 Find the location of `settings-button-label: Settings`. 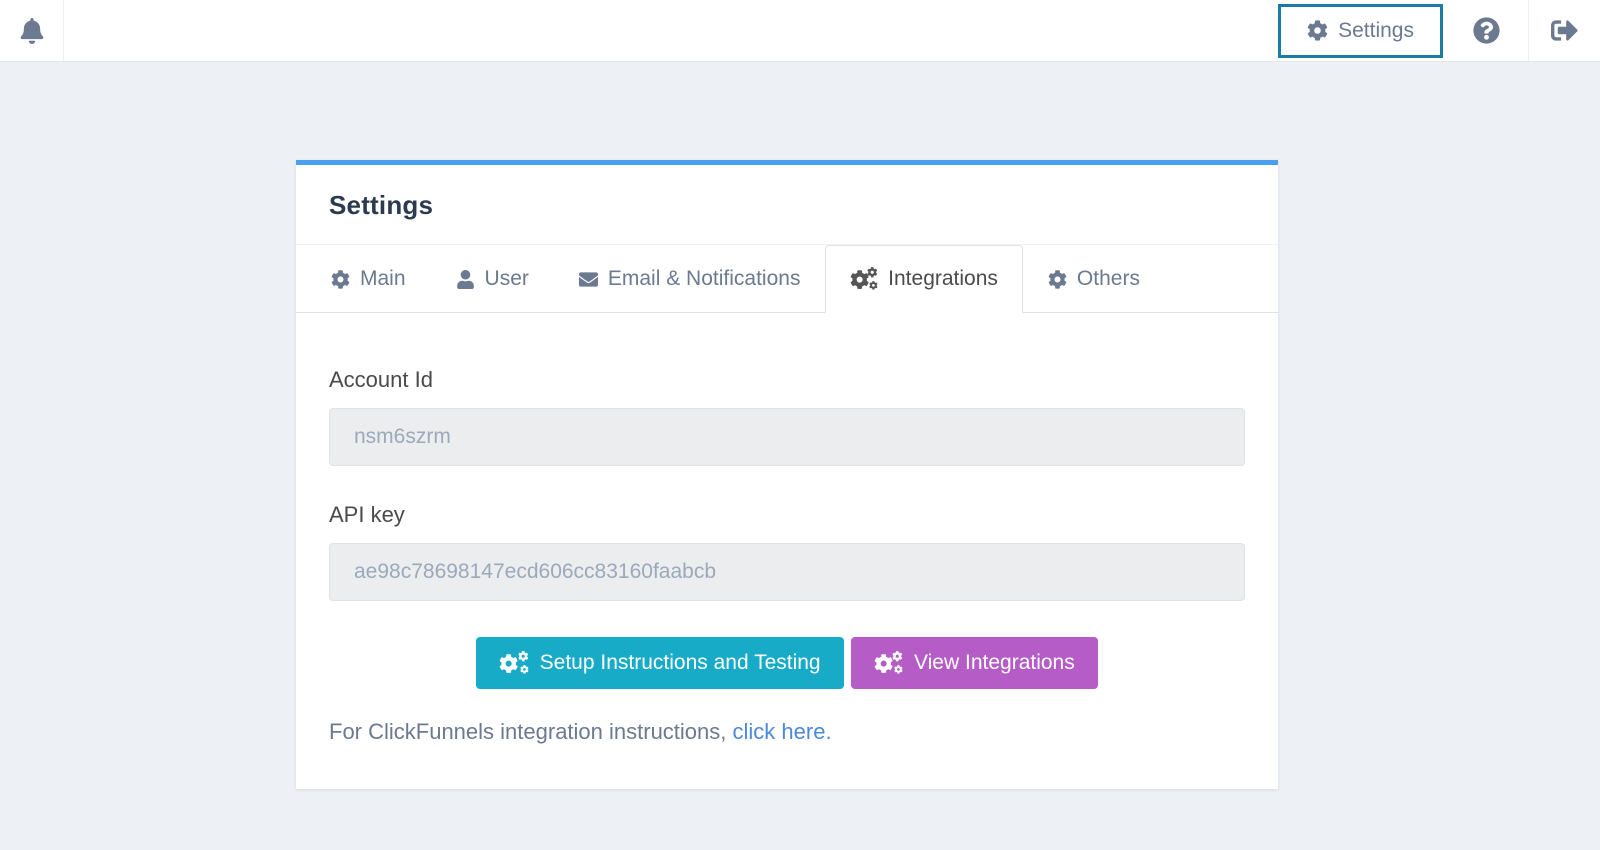

settings-button-label: Settings is located at coordinates (1376, 30).